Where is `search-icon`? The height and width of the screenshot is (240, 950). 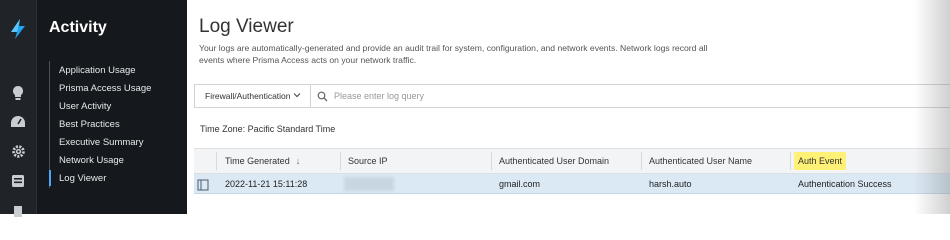
search-icon is located at coordinates (322, 96).